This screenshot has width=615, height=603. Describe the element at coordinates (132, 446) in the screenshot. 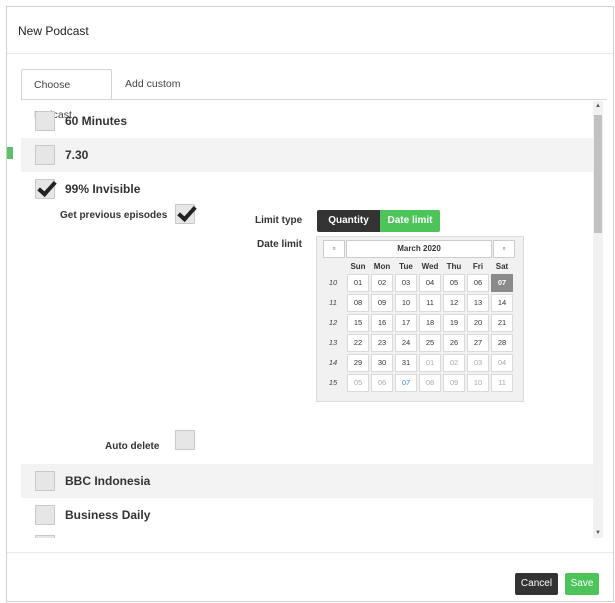

I see `auto-delete-label: Auto delete` at that location.